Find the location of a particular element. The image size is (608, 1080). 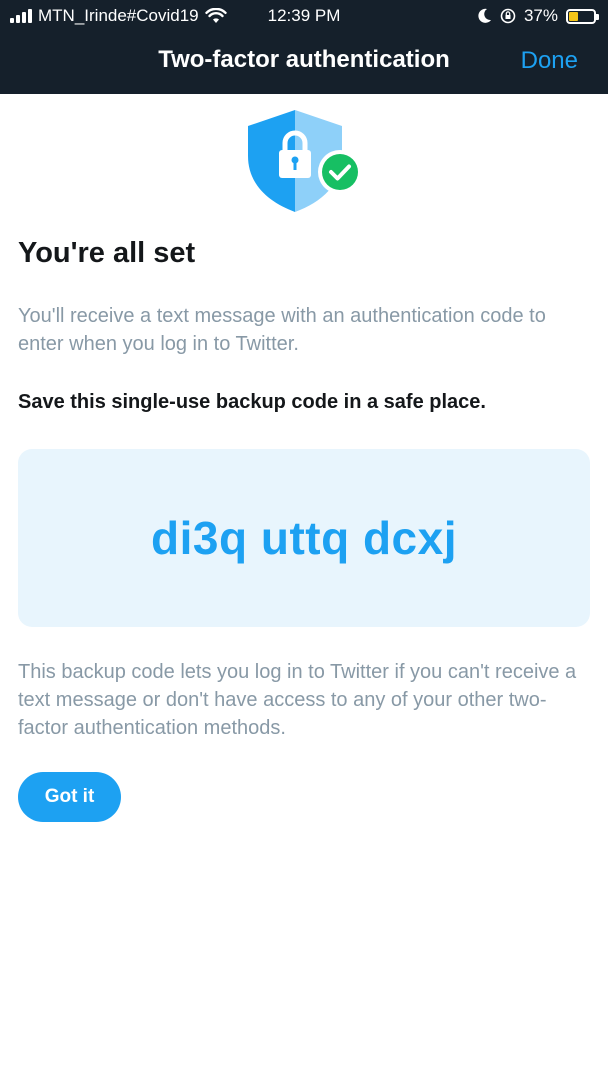

battery-percent: 37% is located at coordinates (540, 15).